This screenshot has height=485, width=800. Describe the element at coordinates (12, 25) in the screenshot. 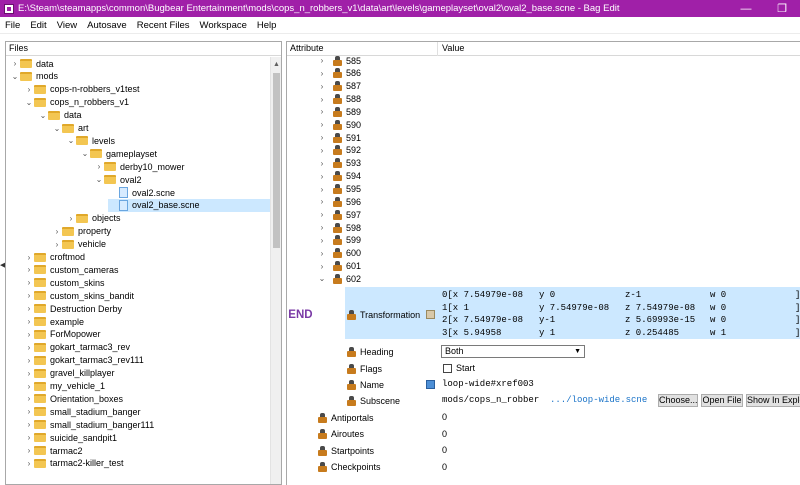

I see `menu-file: File` at that location.